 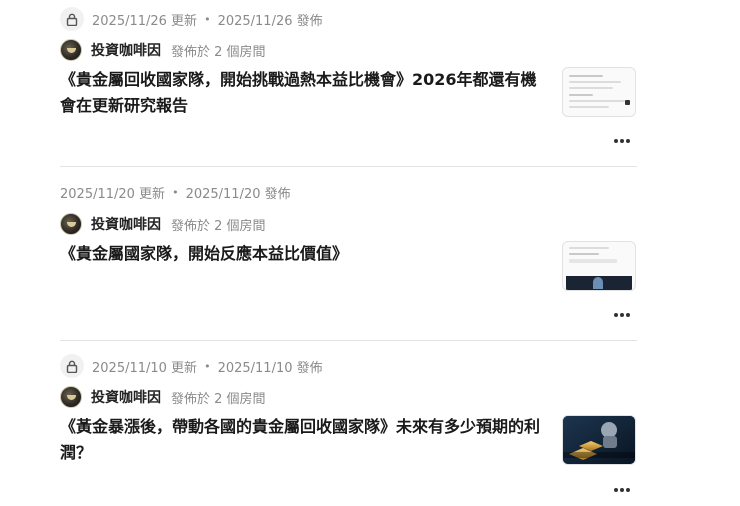 What do you see at coordinates (113, 194) in the screenshot?
I see `updated-date: 2025/11/20 更新` at bounding box center [113, 194].